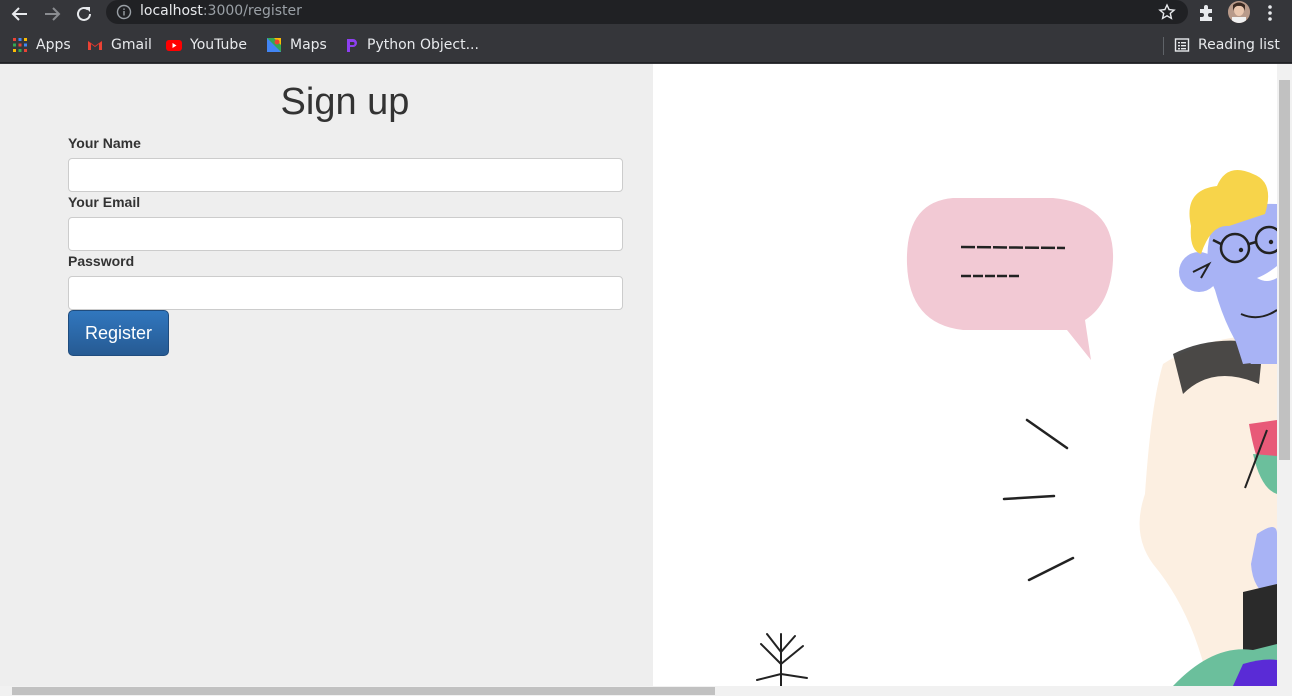 The height and width of the screenshot is (696, 1292). What do you see at coordinates (1167, 12) in the screenshot?
I see `bookmark-star-icon` at bounding box center [1167, 12].